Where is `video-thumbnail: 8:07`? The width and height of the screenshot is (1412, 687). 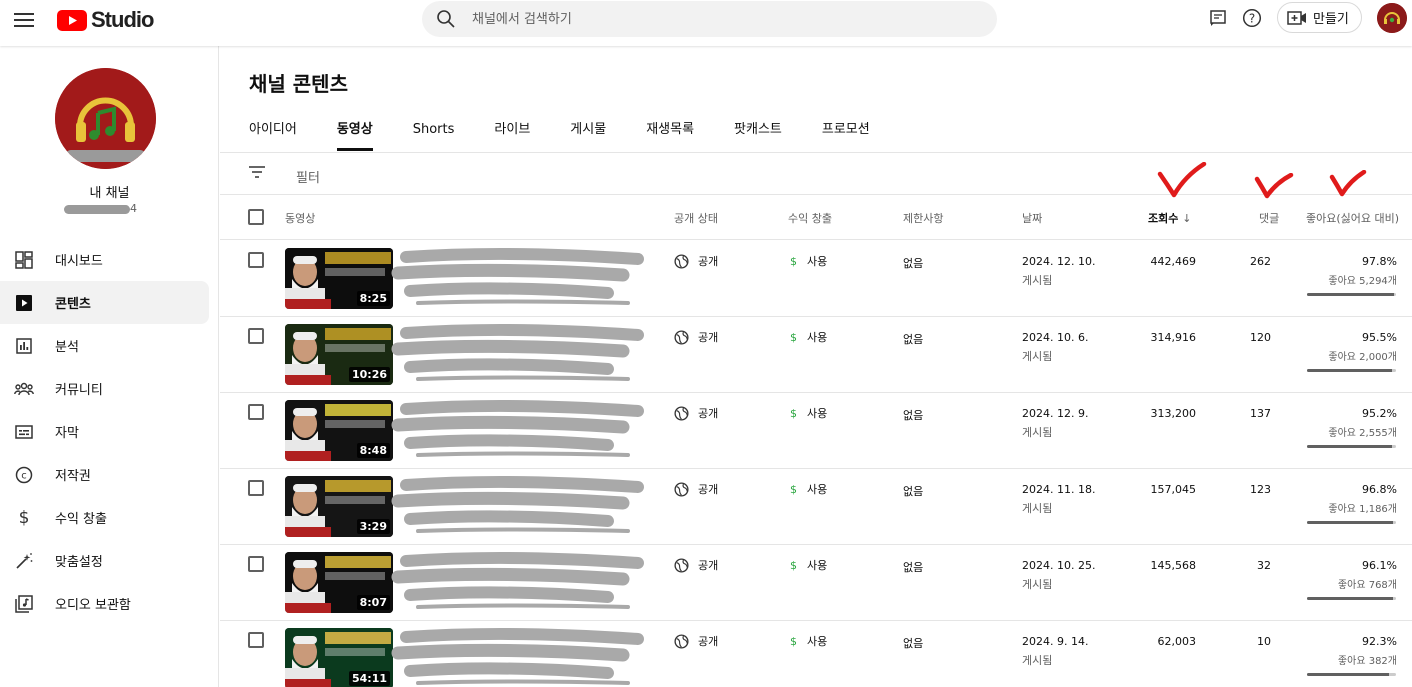
video-thumbnail: 8:07 is located at coordinates (339, 582).